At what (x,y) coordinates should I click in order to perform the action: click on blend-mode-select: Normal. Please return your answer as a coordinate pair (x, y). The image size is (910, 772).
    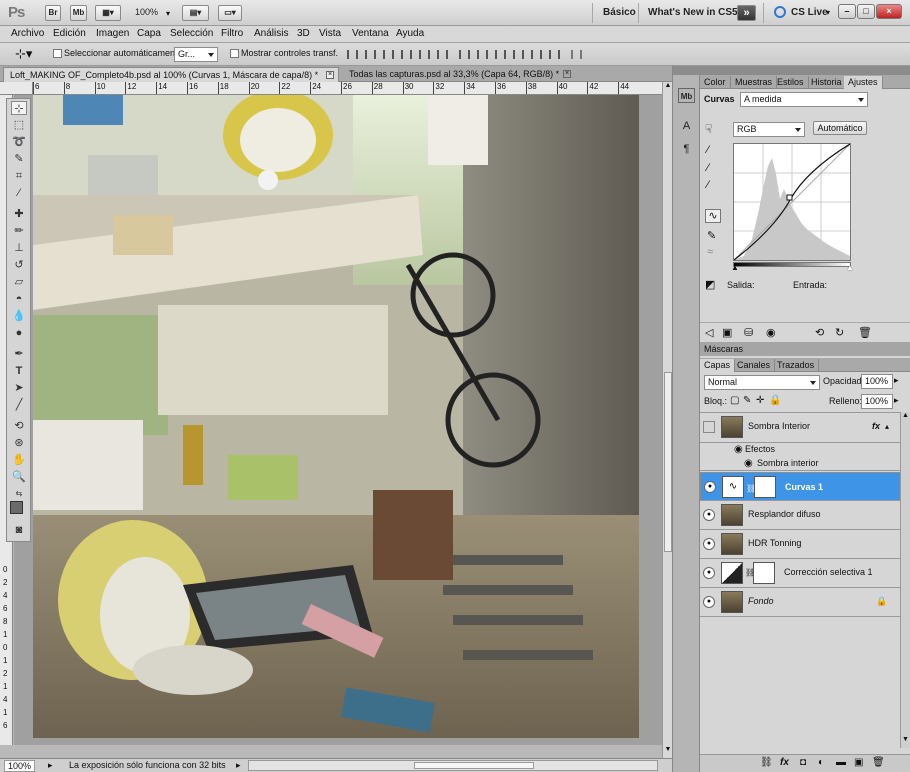
    Looking at the image, I should click on (762, 382).